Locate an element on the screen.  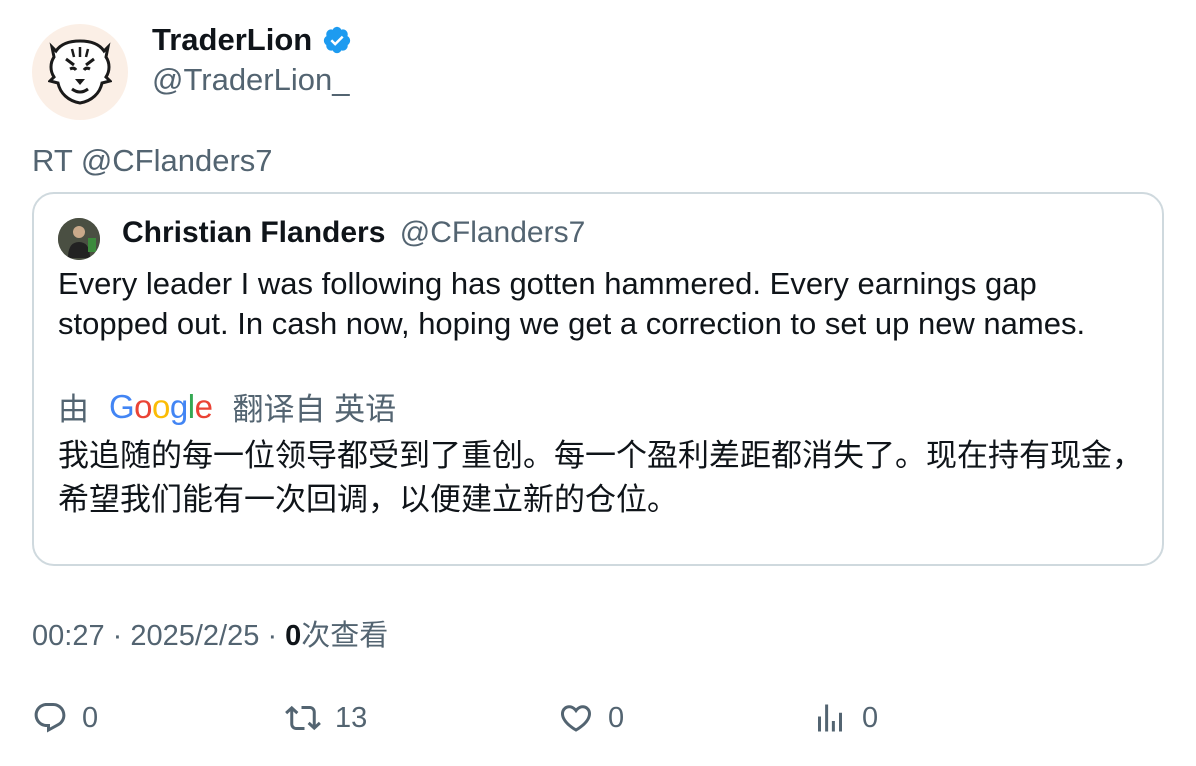
retweet-button: 13 is located at coordinates (326, 718).